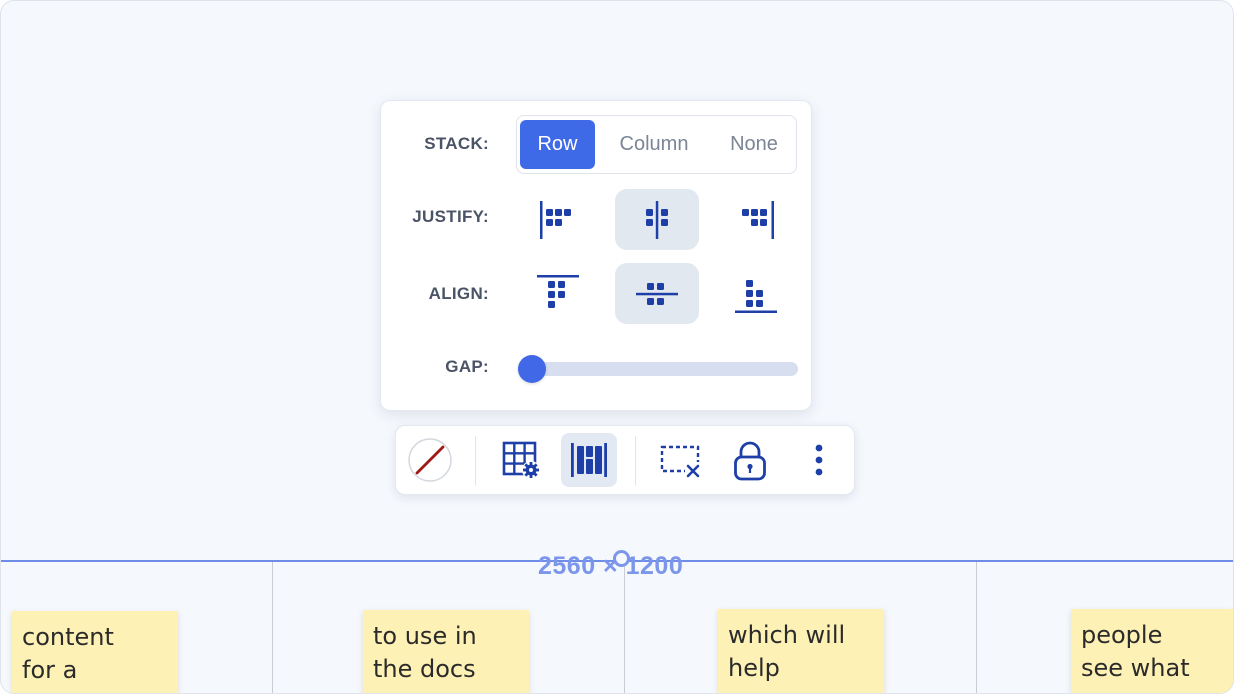 Image resolution: width=1234 pixels, height=694 pixels. I want to click on sticky-note-line: to use in, so click(425, 636).